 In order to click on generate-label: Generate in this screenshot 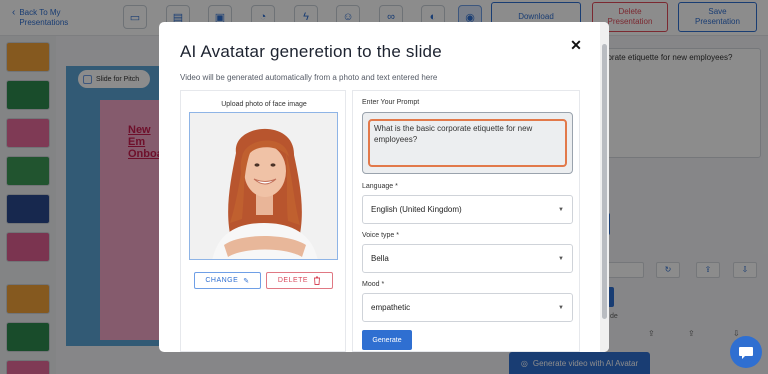, I will do `click(387, 340)`.